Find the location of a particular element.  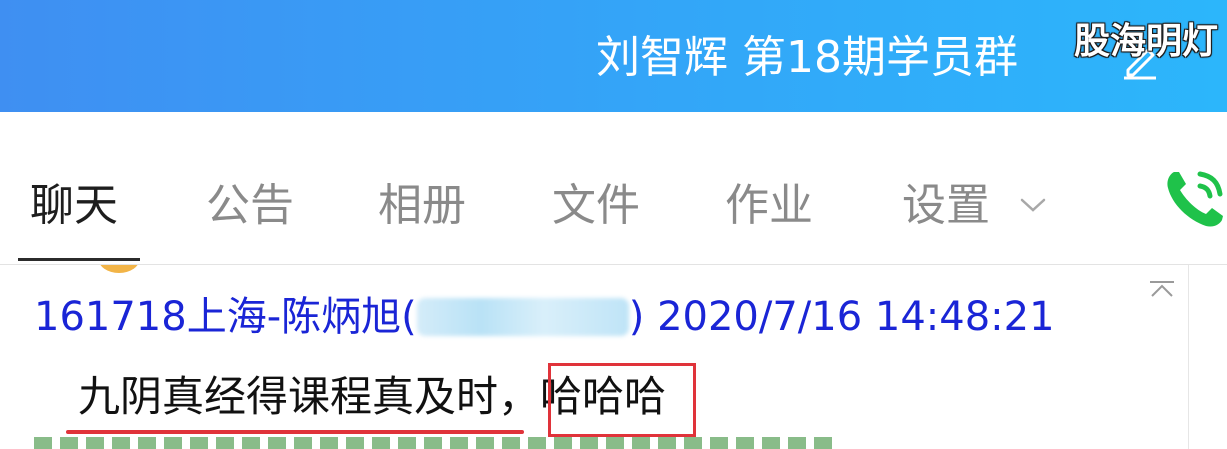

tab-files: 文件 is located at coordinates (596, 206).